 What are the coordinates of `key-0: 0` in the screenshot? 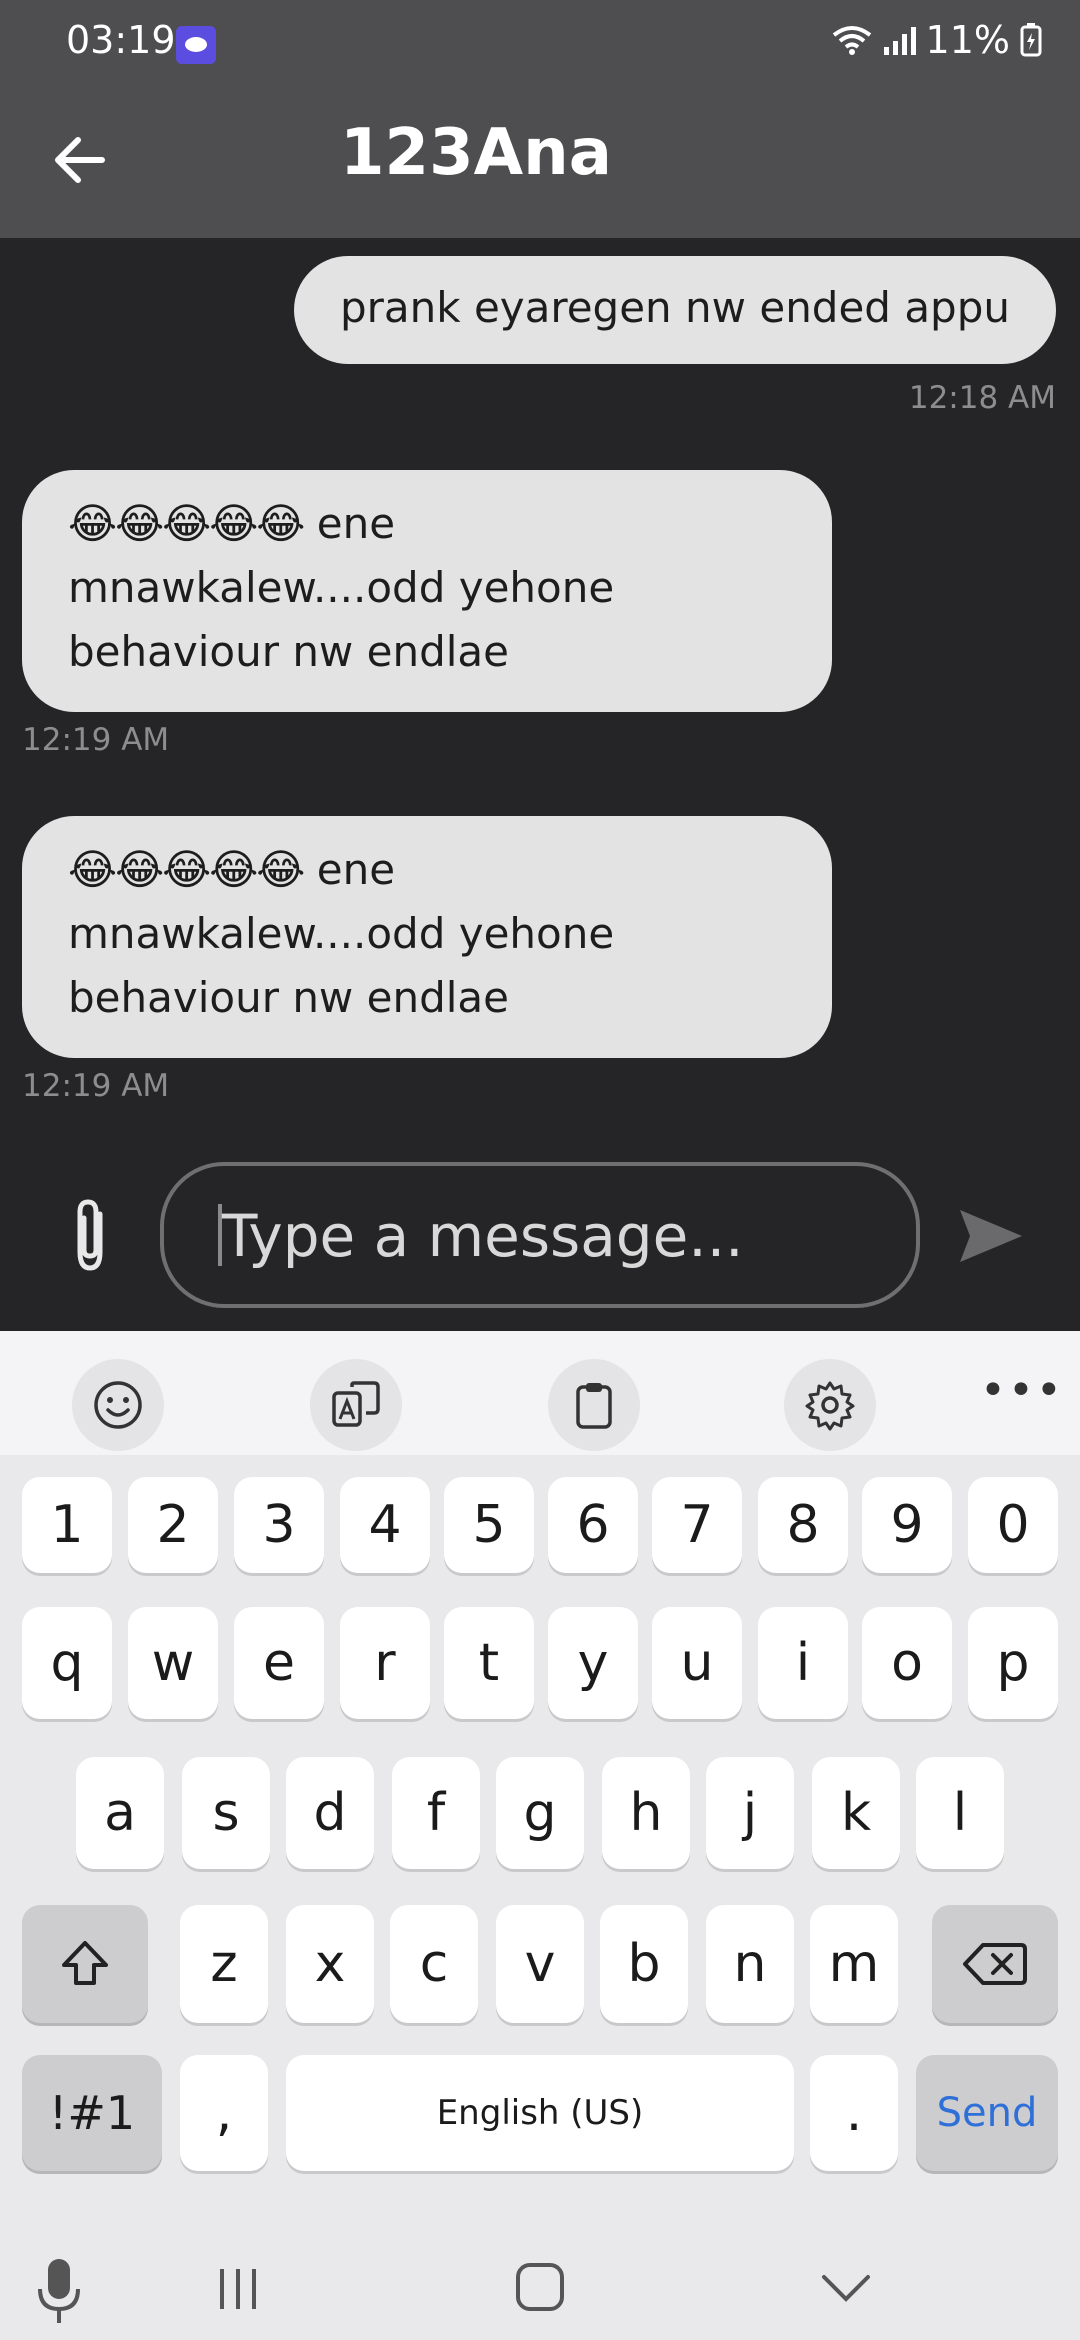 It's located at (1013, 1525).